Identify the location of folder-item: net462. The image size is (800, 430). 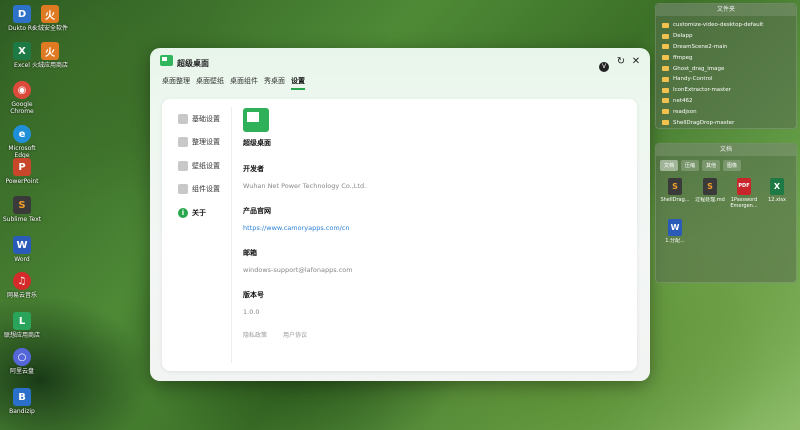
(726, 101).